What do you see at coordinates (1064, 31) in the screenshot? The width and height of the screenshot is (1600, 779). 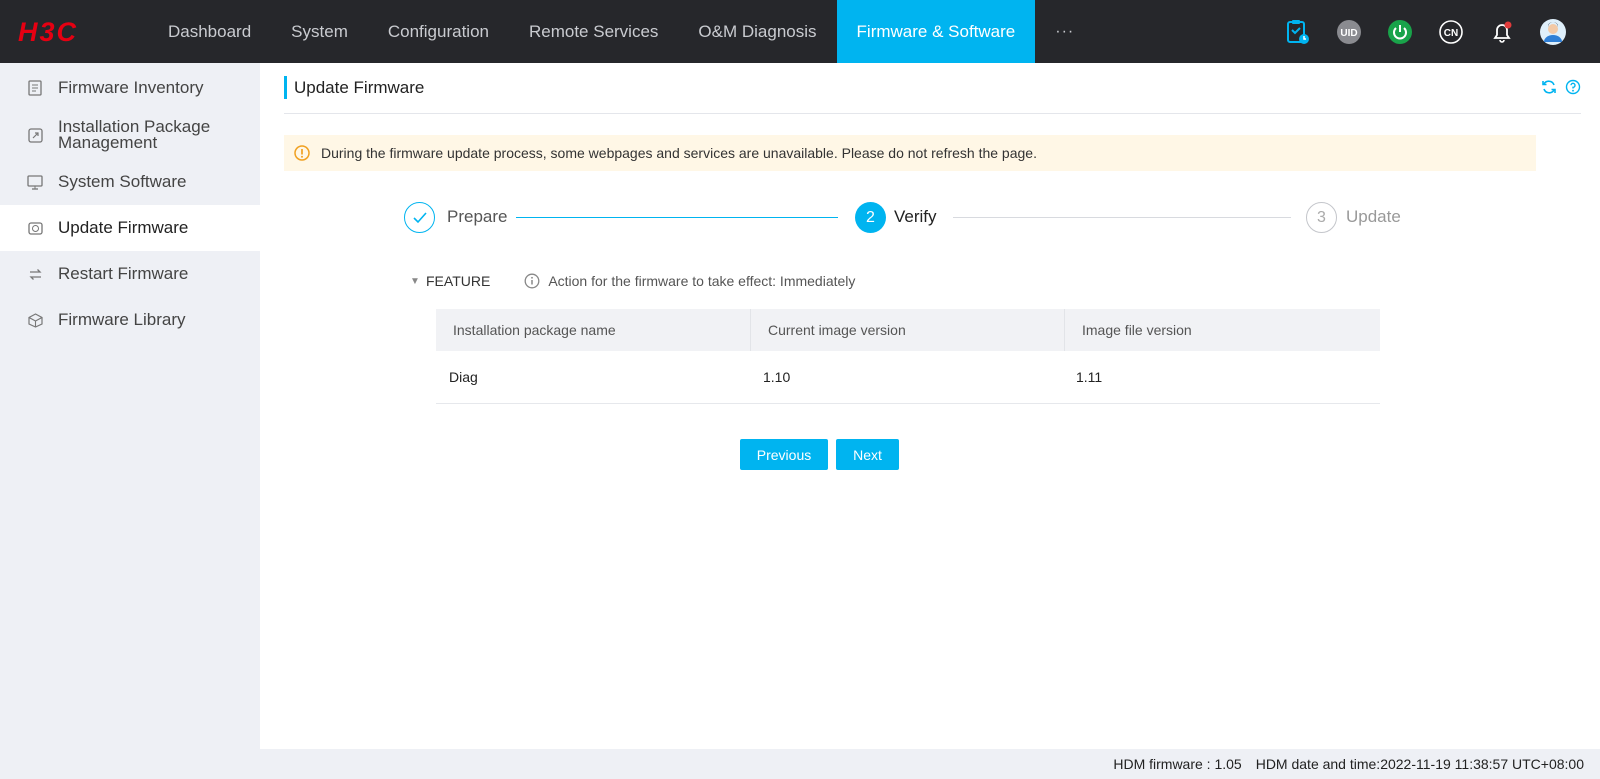 I see `nav-more: ···` at bounding box center [1064, 31].